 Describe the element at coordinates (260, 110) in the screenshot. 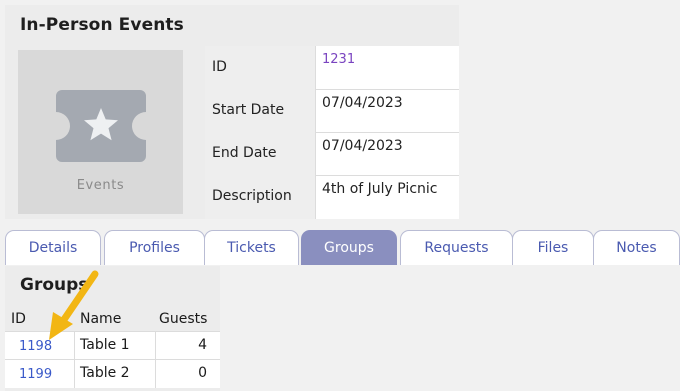

I see `detail-label: Start Date` at that location.